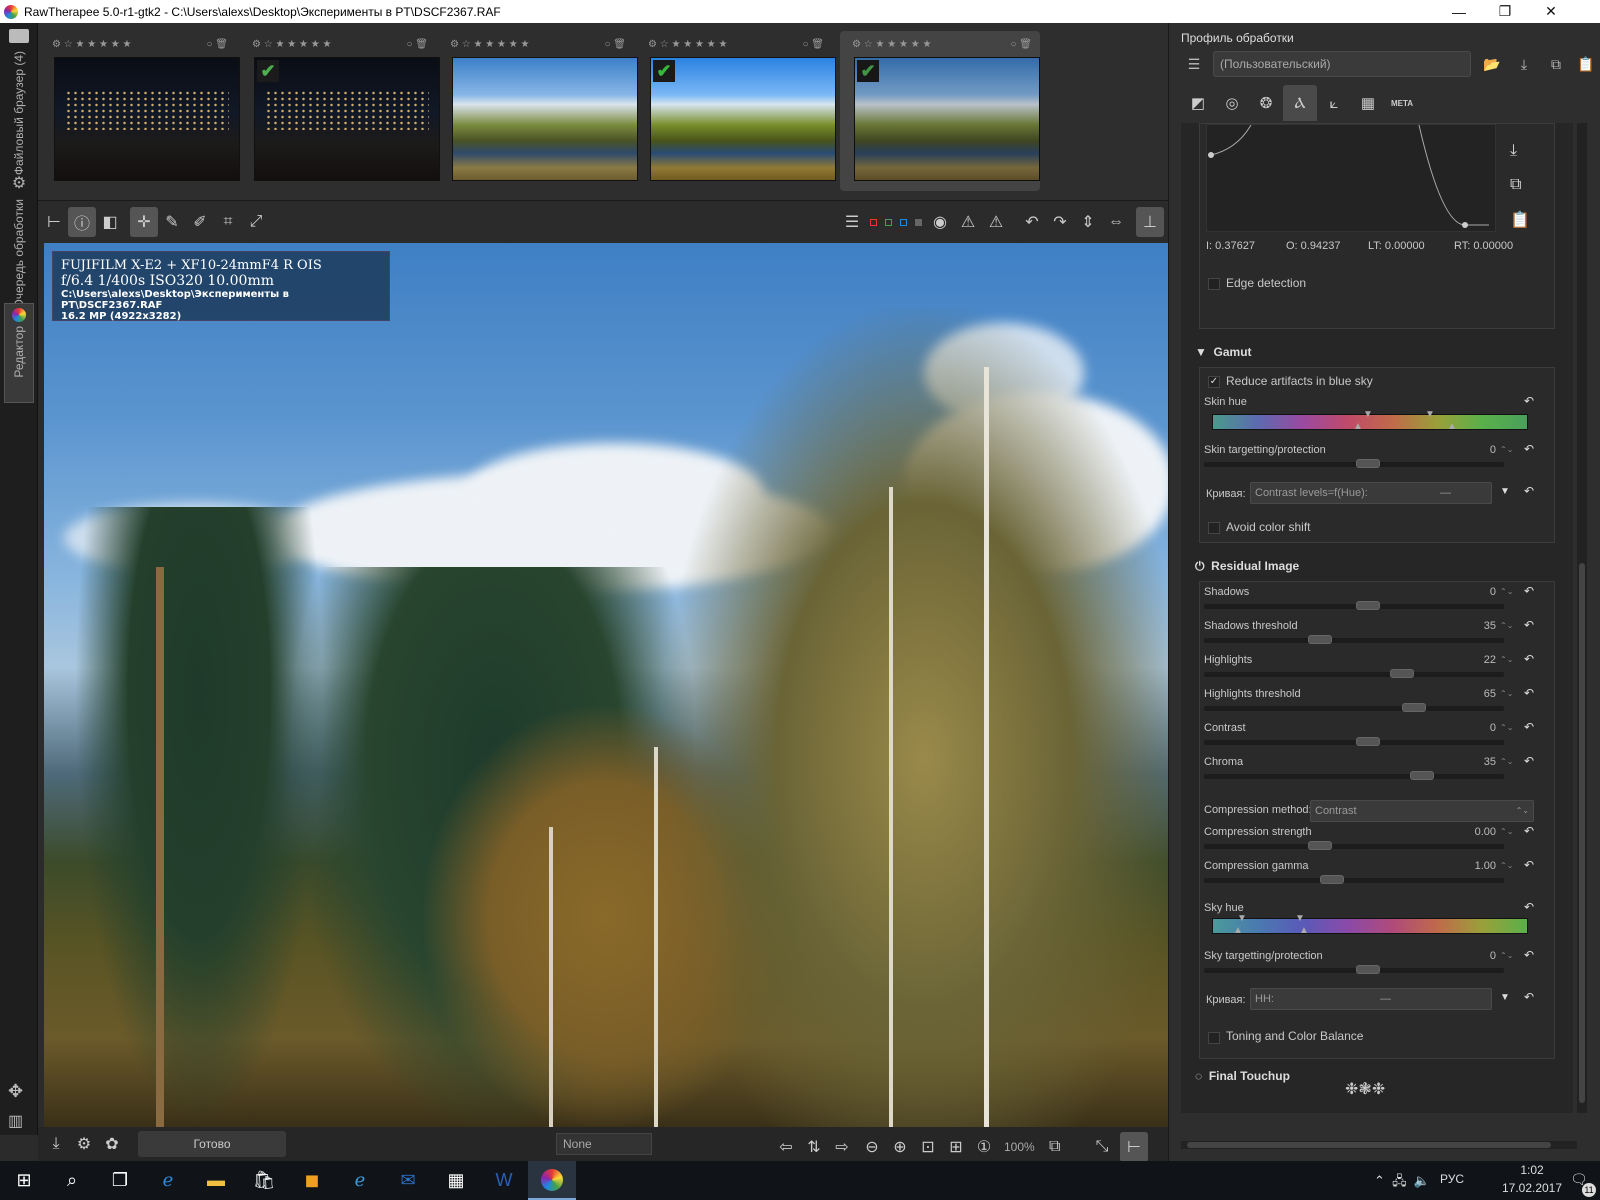  I want to click on profile-list-icon: ☰, so click(1194, 64).